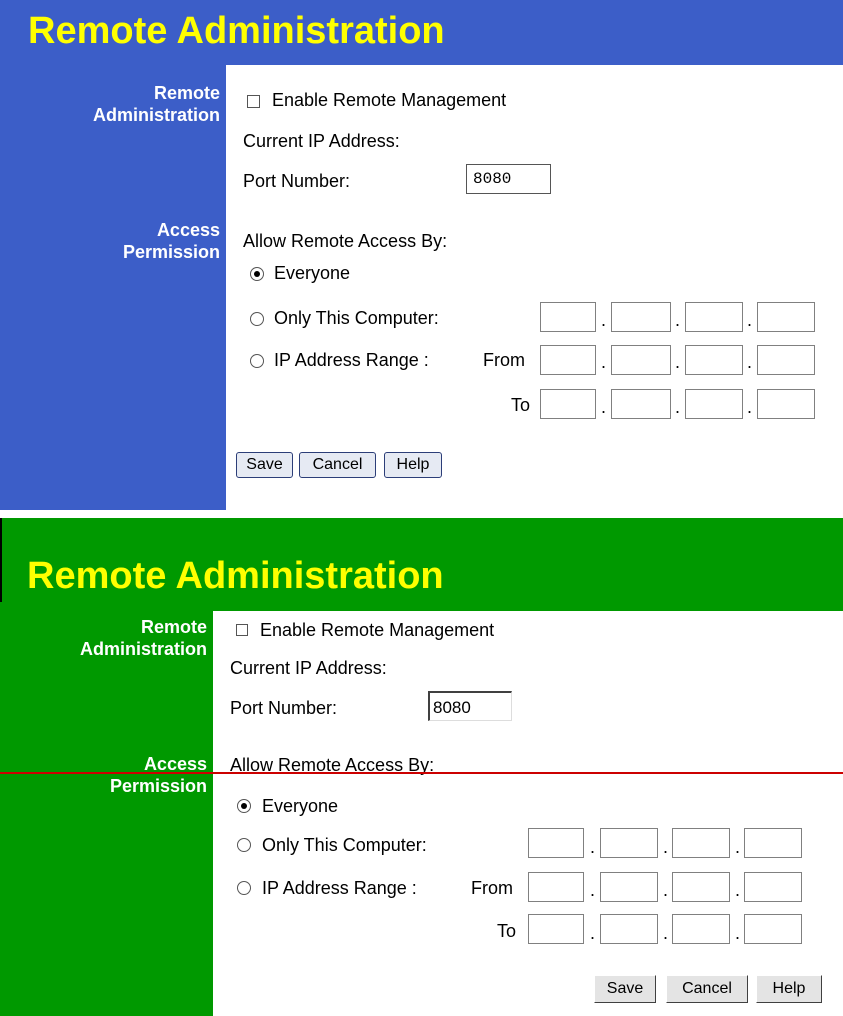 This screenshot has height=1016, width=843. Describe the element at coordinates (421, 773) in the screenshot. I see `red-divider-line` at that location.